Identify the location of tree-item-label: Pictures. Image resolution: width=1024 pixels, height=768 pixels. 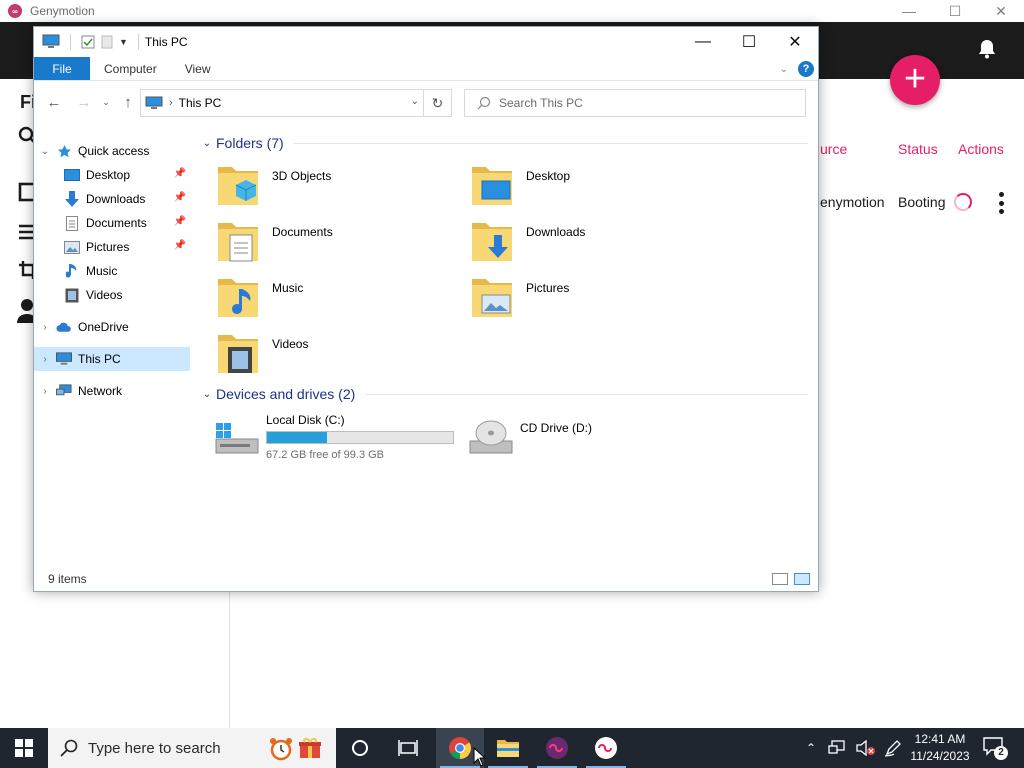
(108, 247).